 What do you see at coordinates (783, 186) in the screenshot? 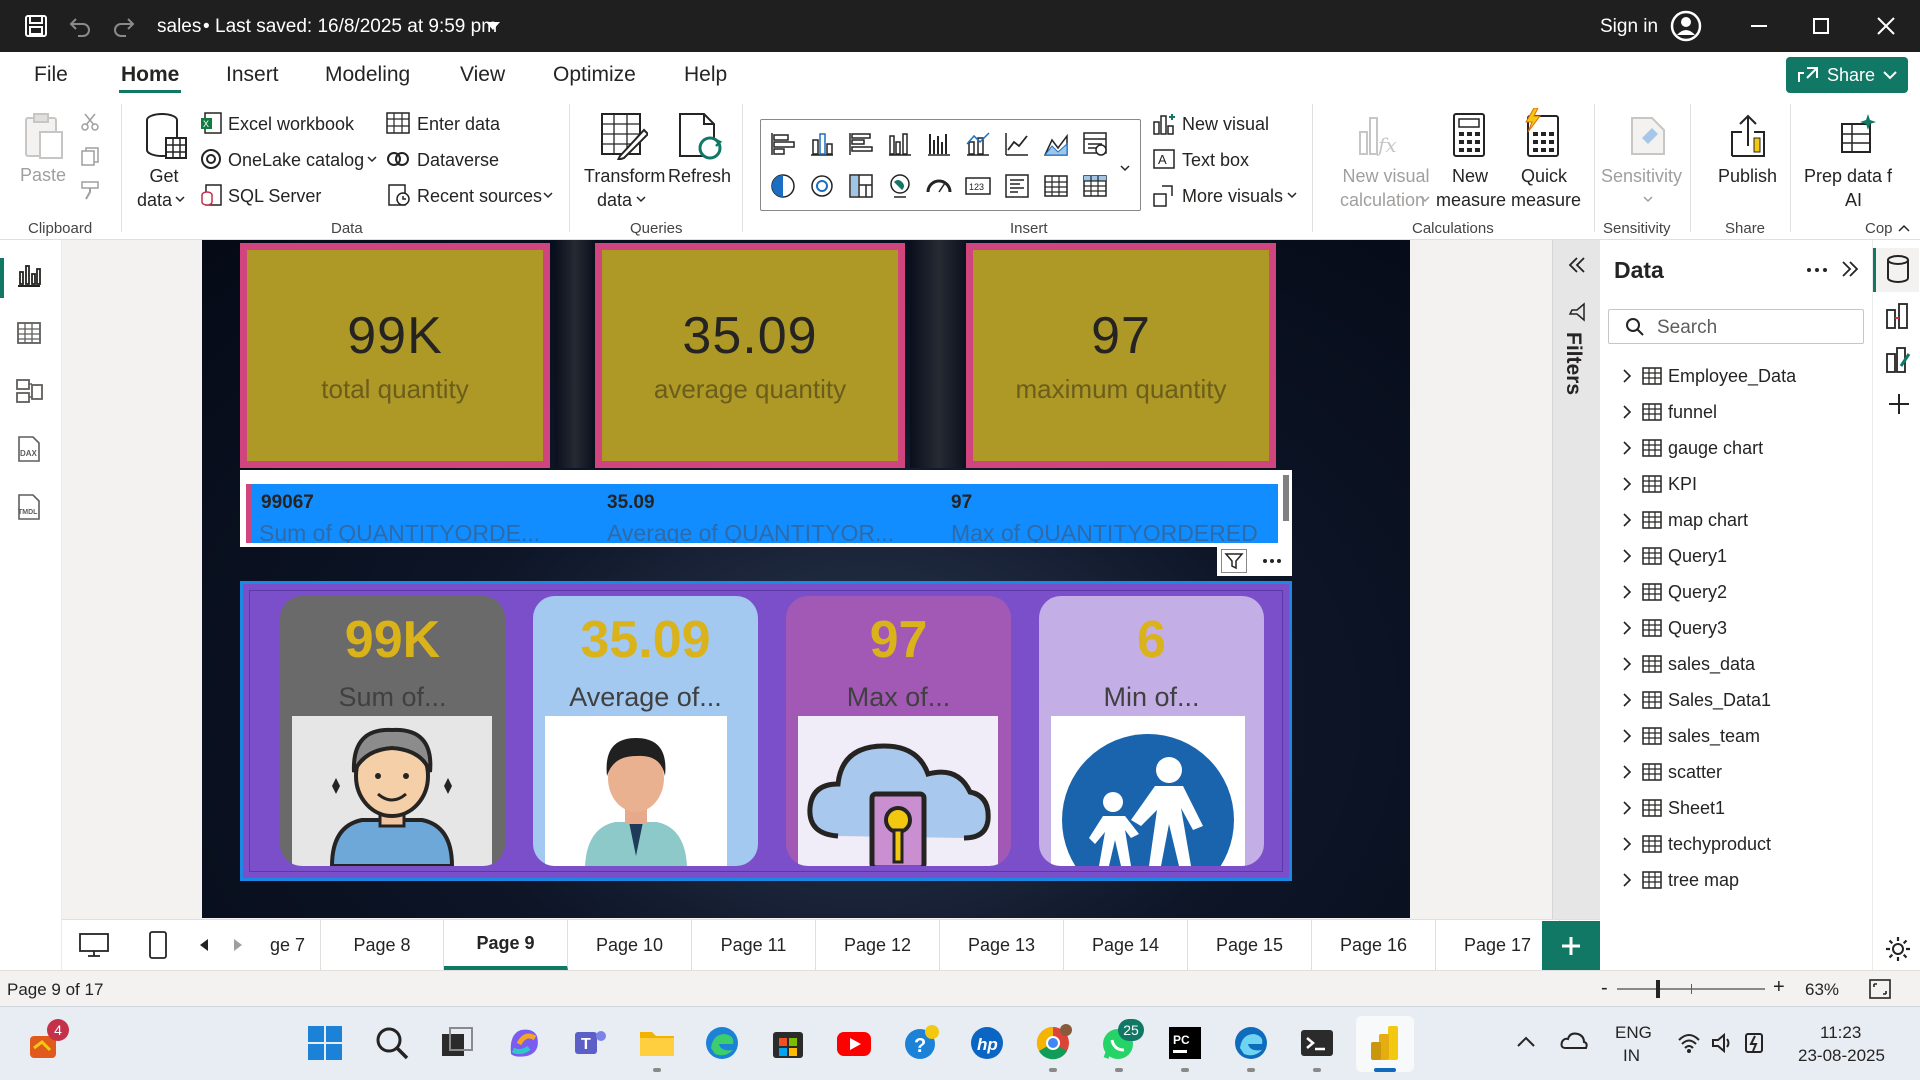
I see `pie-chart-icon` at bounding box center [783, 186].